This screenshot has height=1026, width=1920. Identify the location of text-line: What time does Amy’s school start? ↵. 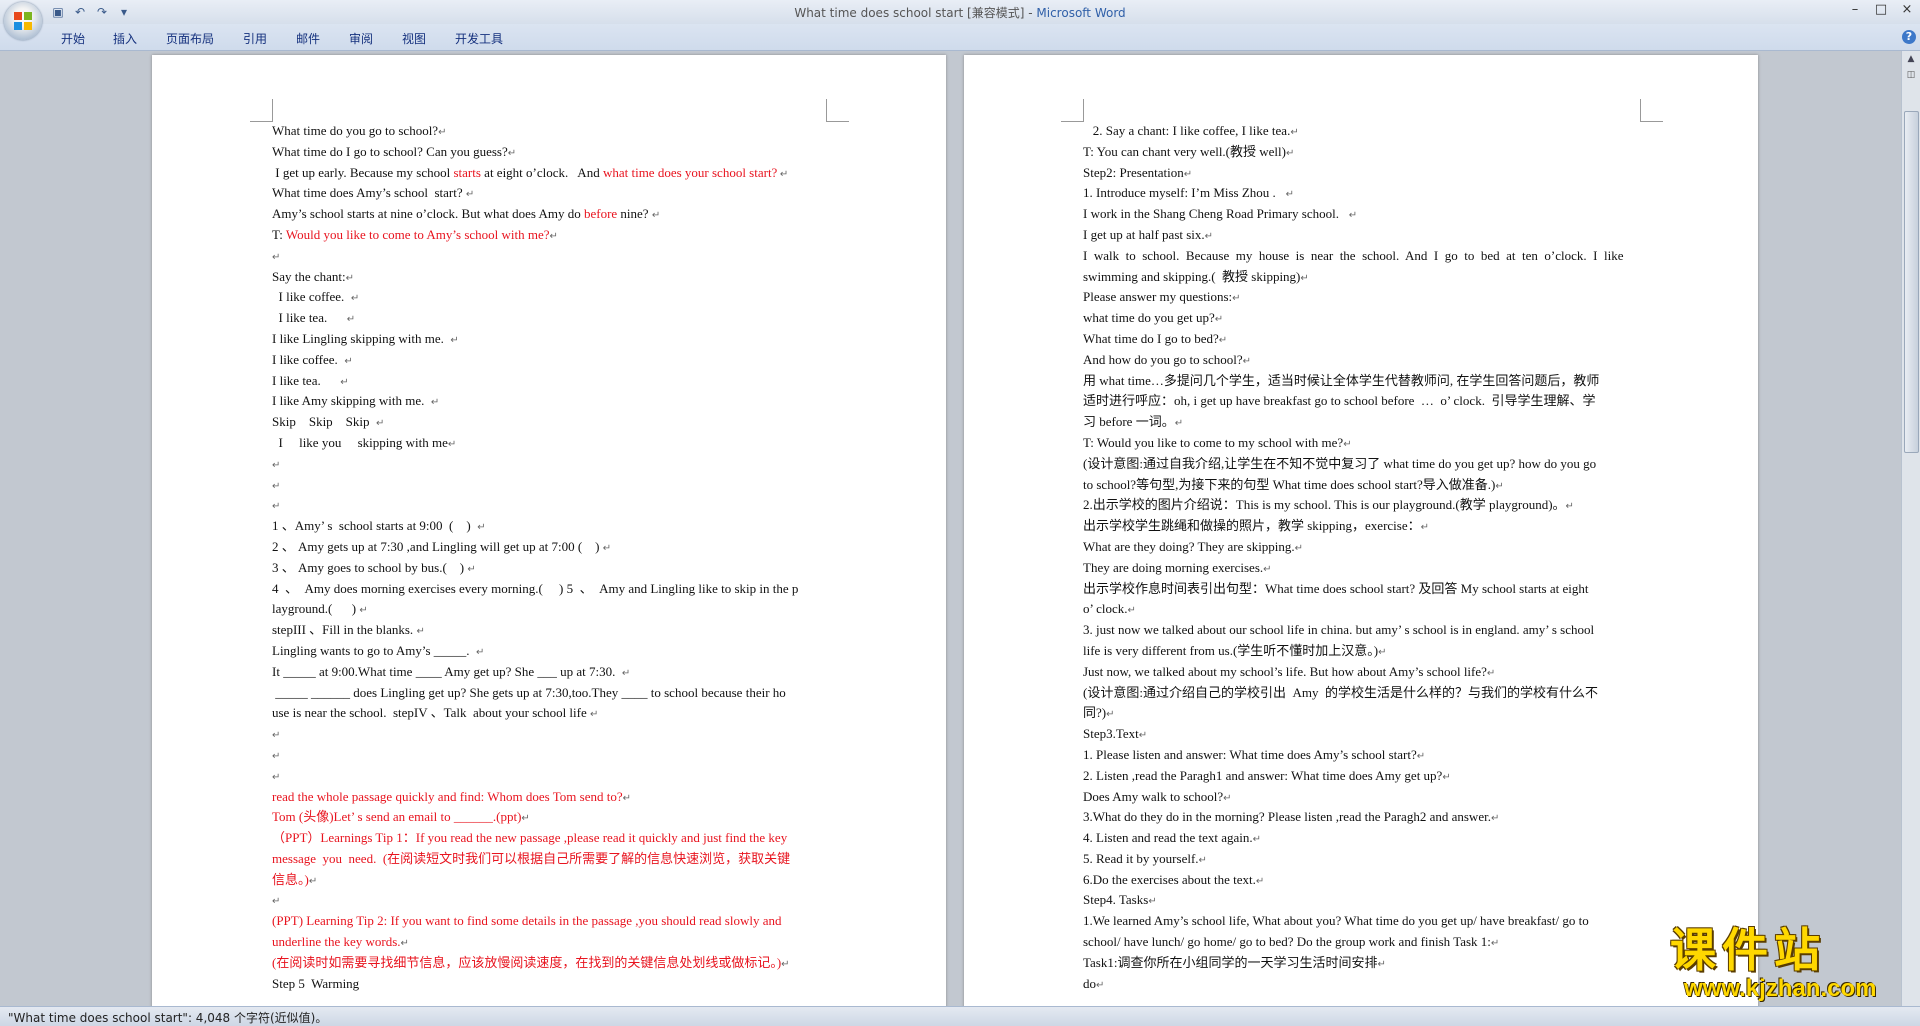
(549, 193).